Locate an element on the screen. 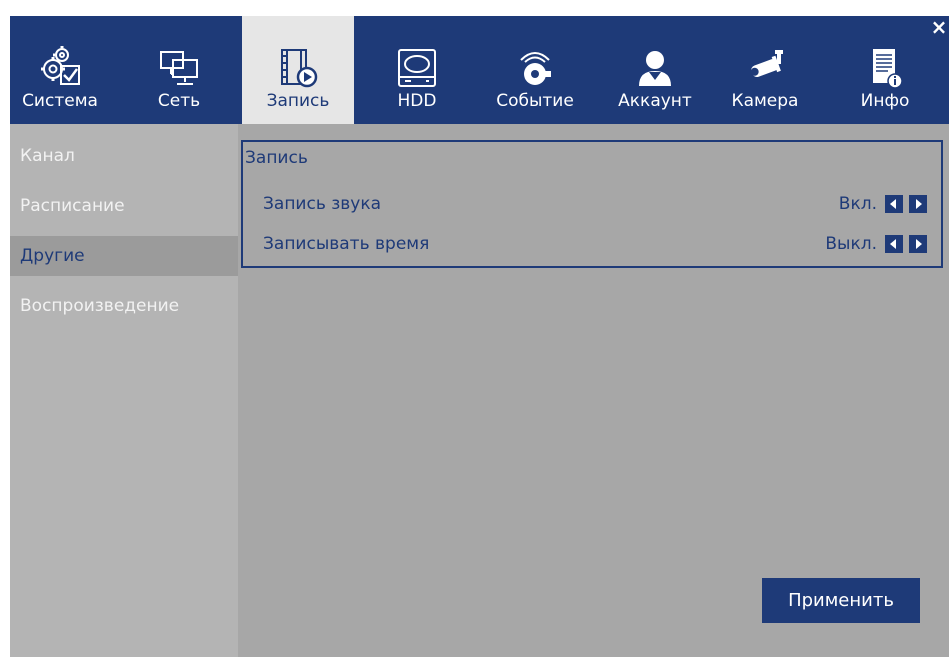  record-time-row: Записывать время Выкл. is located at coordinates (592, 244).